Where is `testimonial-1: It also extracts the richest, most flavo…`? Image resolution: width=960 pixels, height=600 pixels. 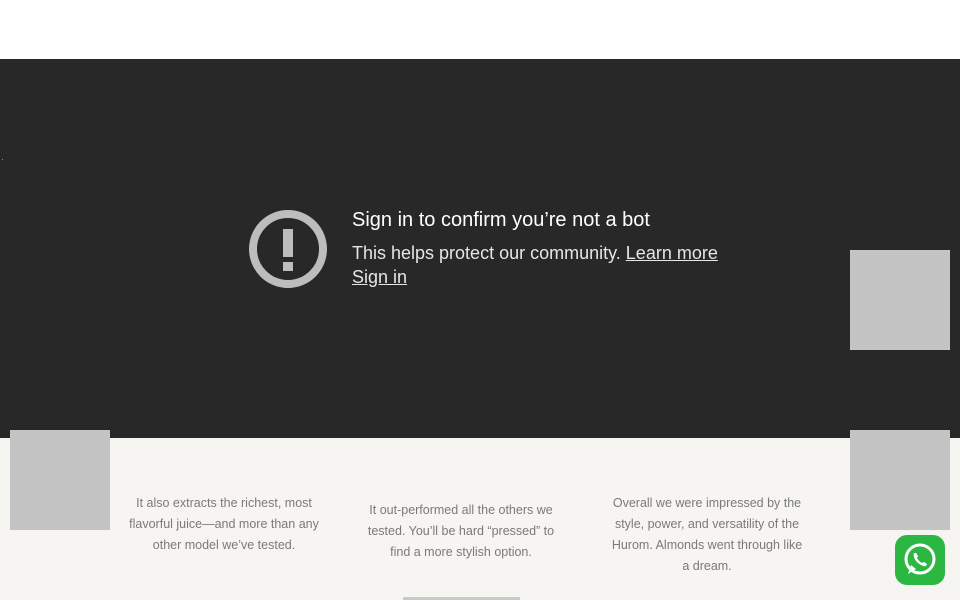 testimonial-1: It also extracts the richest, most flavo… is located at coordinates (224, 524).